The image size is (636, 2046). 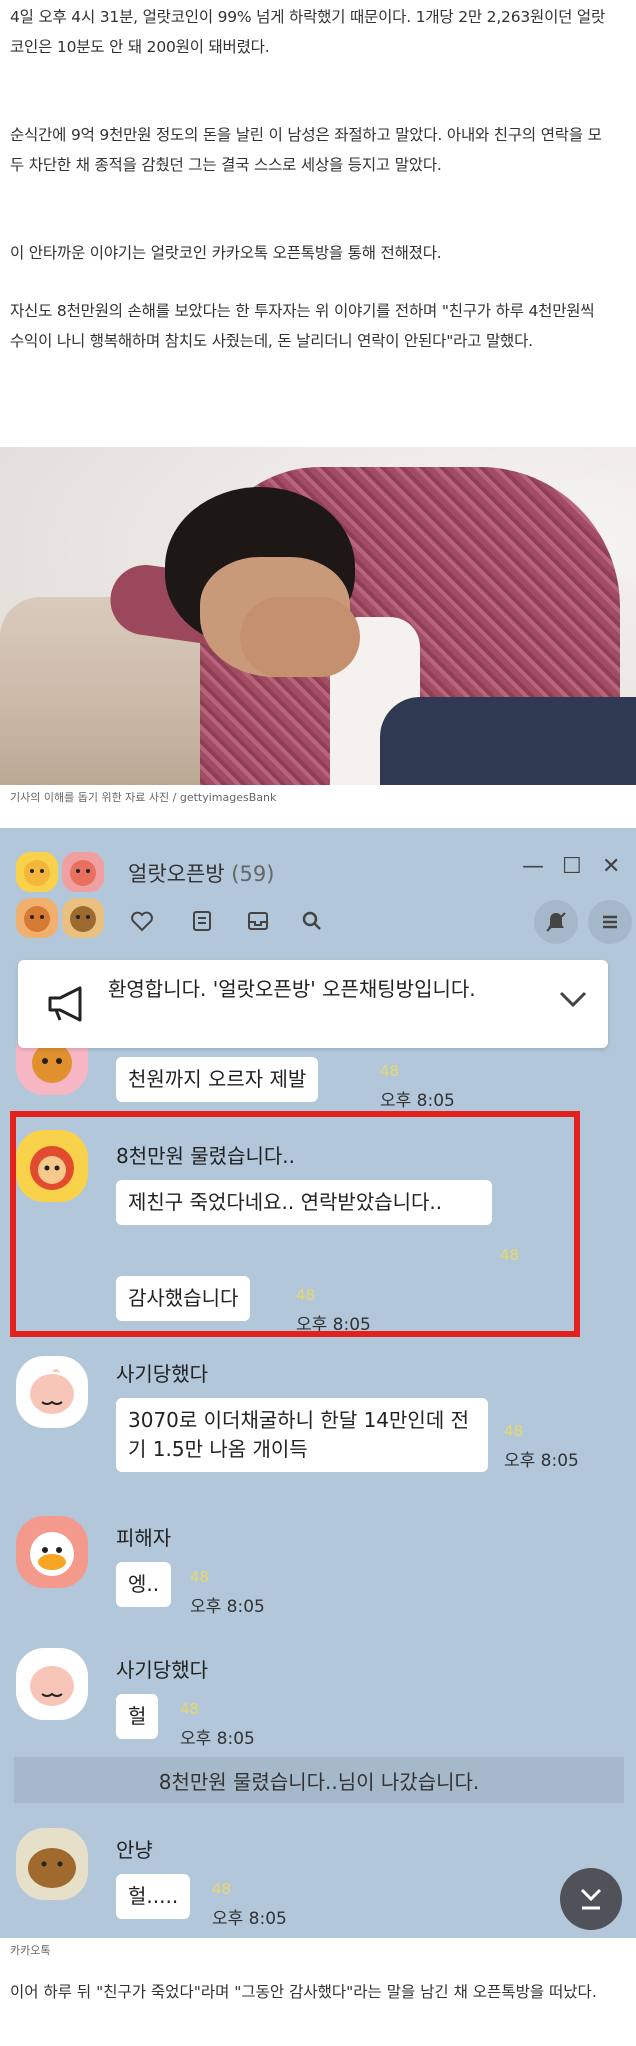 I want to click on system-message: 8천만원 물렸습니다..님이 나갔습니다., so click(x=319, y=1780).